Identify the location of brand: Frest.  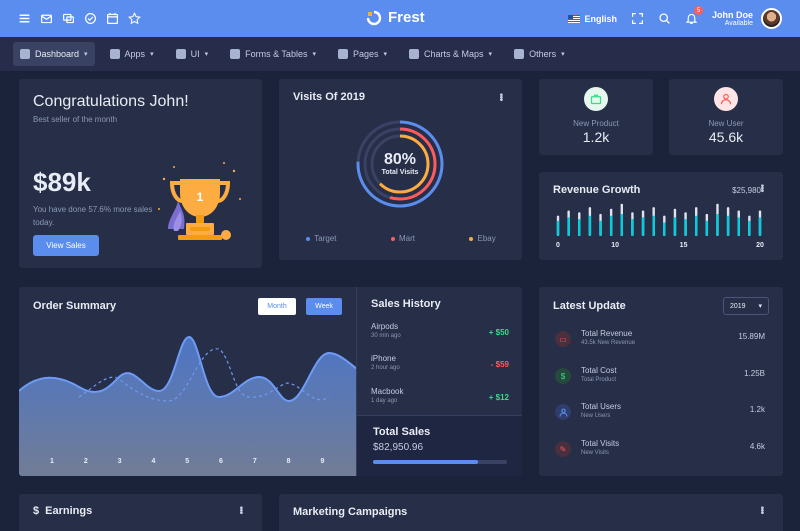
(395, 17).